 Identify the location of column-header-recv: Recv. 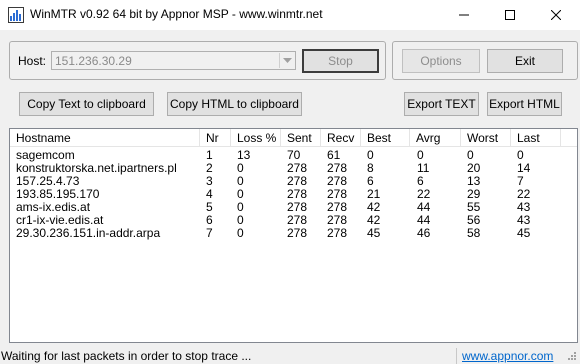
(341, 138).